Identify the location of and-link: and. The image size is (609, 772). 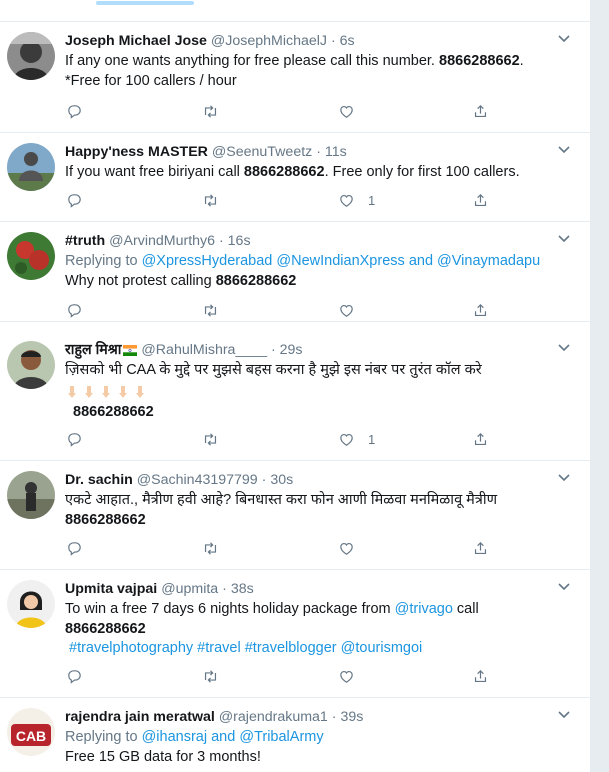
(223, 737).